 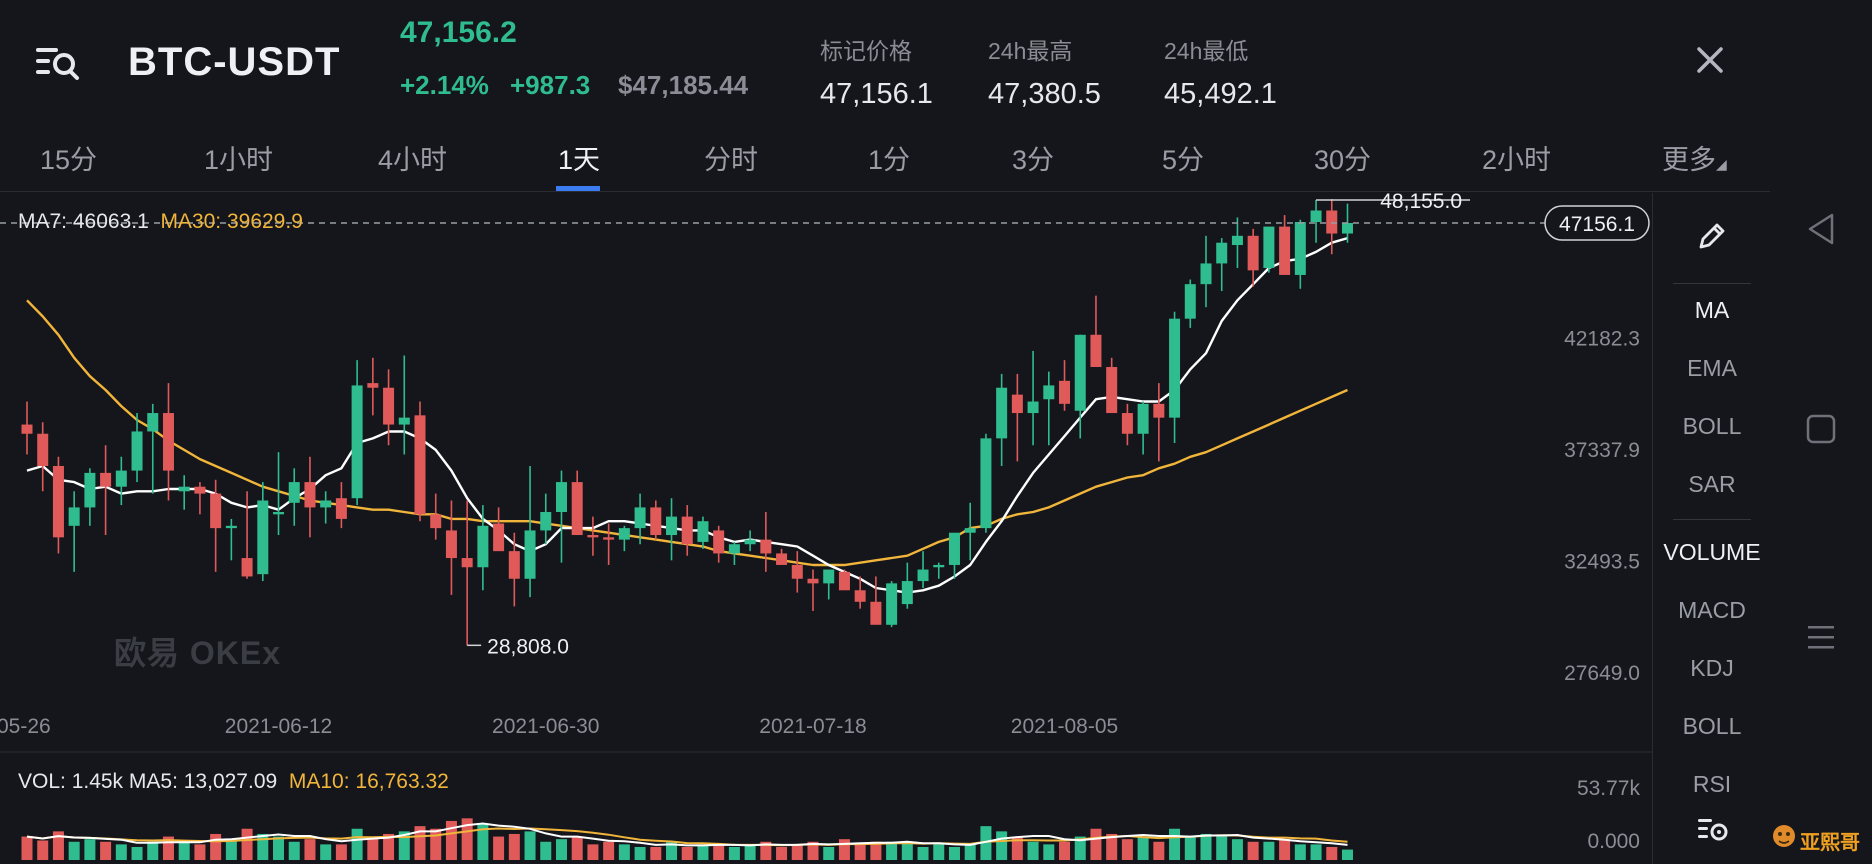 I want to click on mark-price-stat: 标记价格 47,156.1, so click(x=876, y=71).